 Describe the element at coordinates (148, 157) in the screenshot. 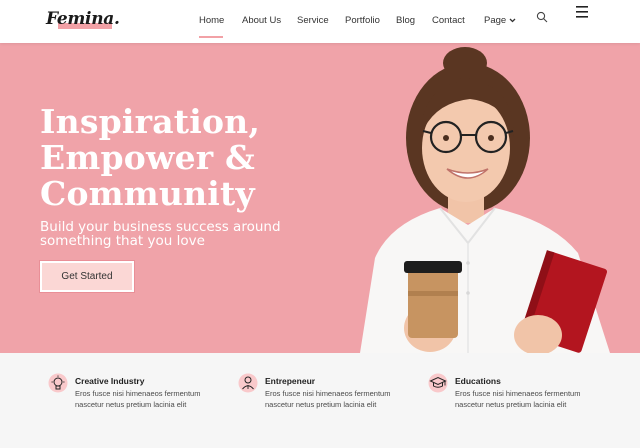

I see `hero-title-line: Empower &` at that location.